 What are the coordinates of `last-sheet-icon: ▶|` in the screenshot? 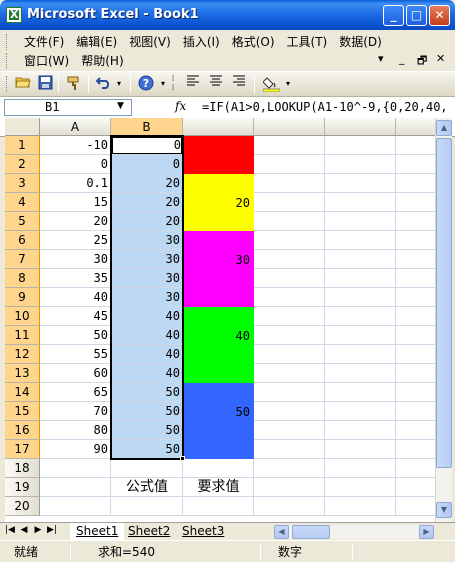 It's located at (52, 530).